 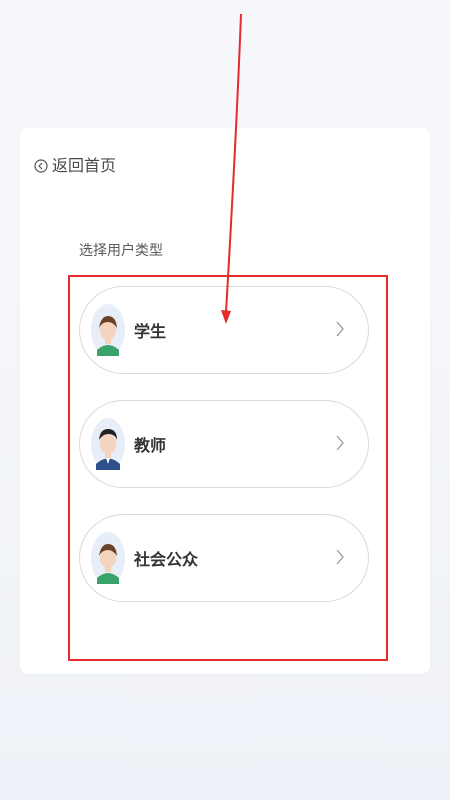 I want to click on option-label: 社会公众, so click(x=166, y=559).